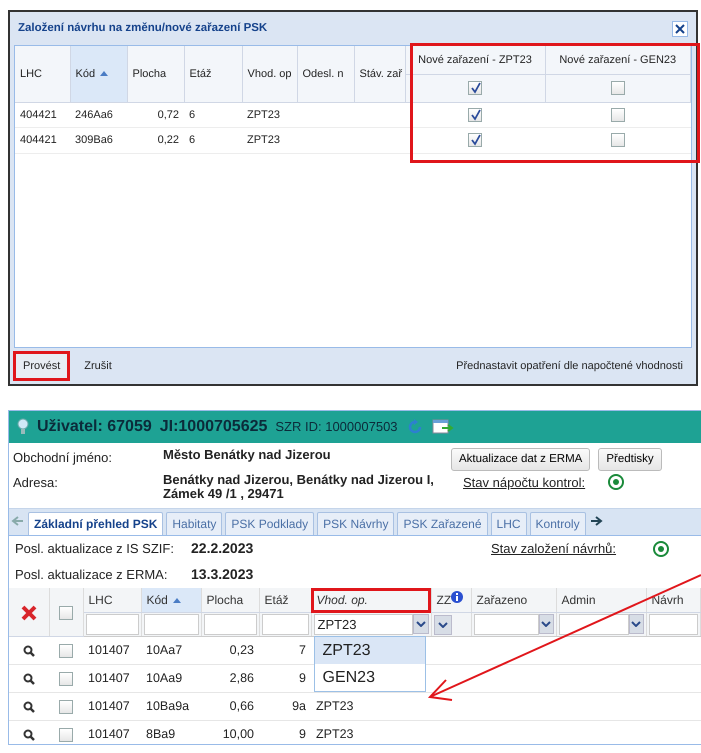  Describe the element at coordinates (369, 678) in the screenshot. I see `dropdown-option: GEN23` at that location.